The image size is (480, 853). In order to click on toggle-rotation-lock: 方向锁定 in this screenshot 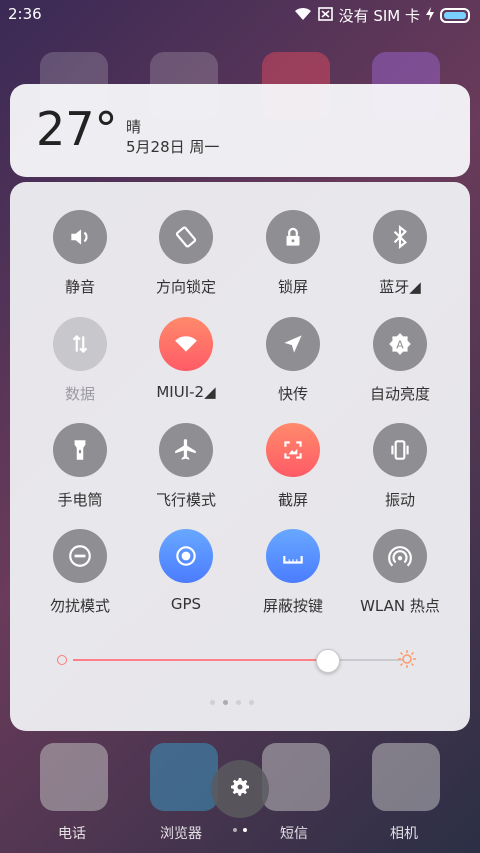, I will do `click(186, 255)`.